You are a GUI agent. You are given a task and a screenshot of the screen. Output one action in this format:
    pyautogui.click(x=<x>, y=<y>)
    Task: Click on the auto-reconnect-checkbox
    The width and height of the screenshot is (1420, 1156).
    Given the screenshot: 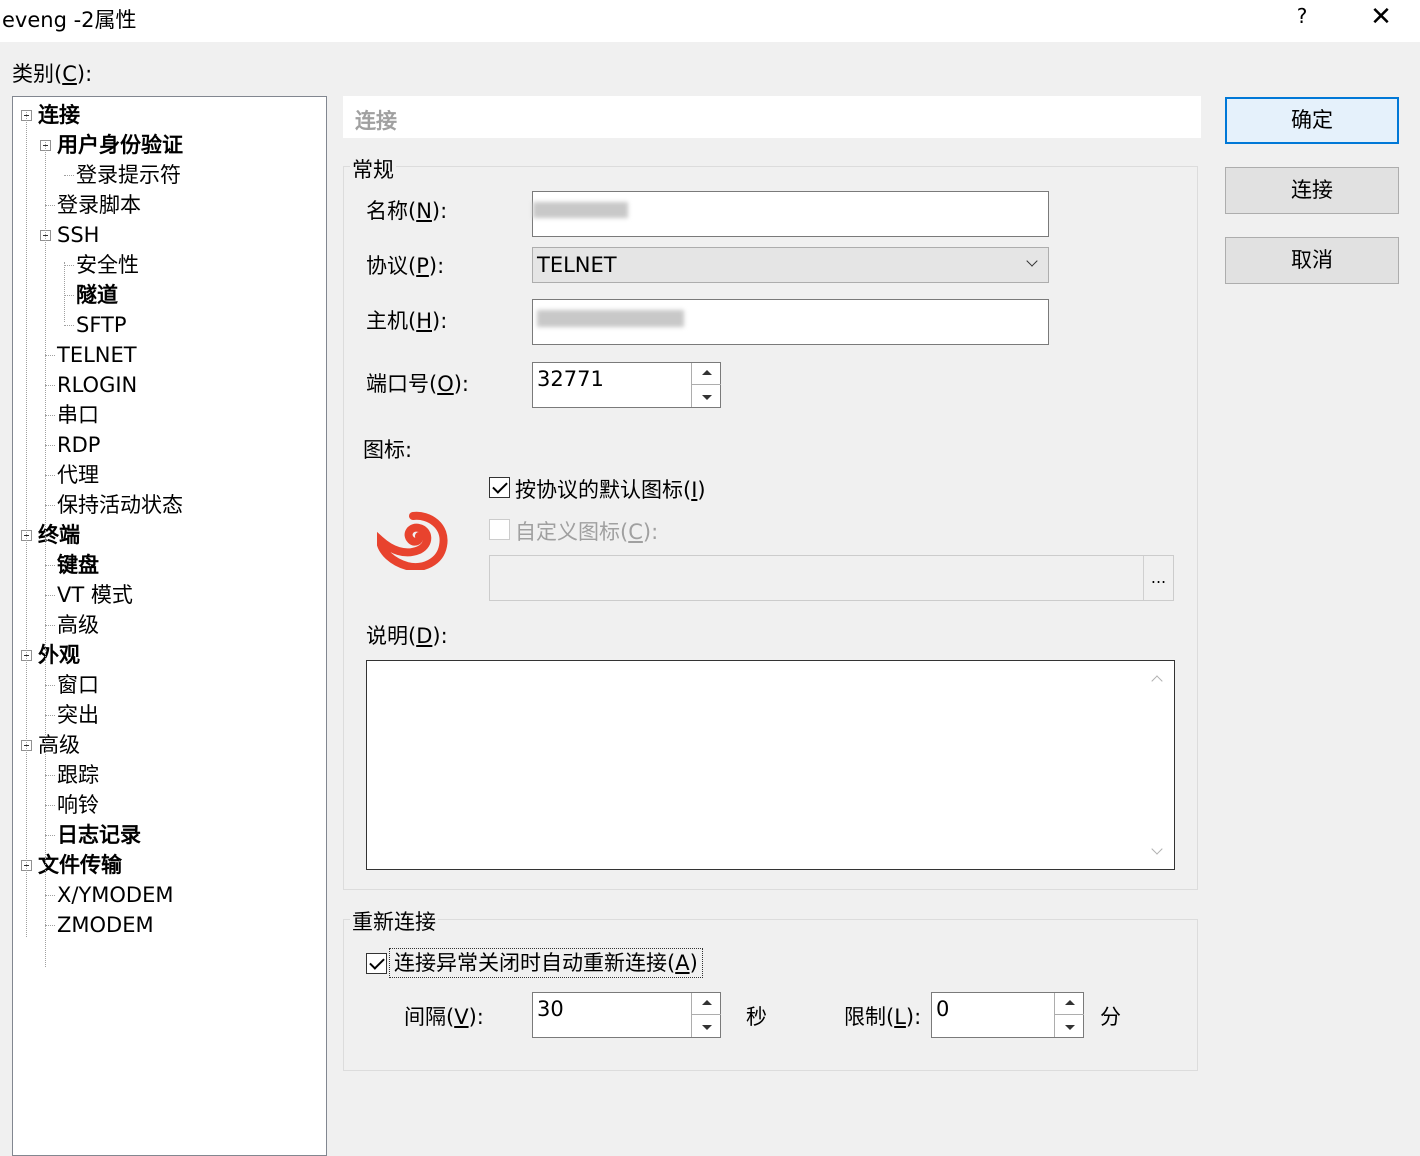 What is the action you would take?
    pyautogui.click(x=376, y=963)
    